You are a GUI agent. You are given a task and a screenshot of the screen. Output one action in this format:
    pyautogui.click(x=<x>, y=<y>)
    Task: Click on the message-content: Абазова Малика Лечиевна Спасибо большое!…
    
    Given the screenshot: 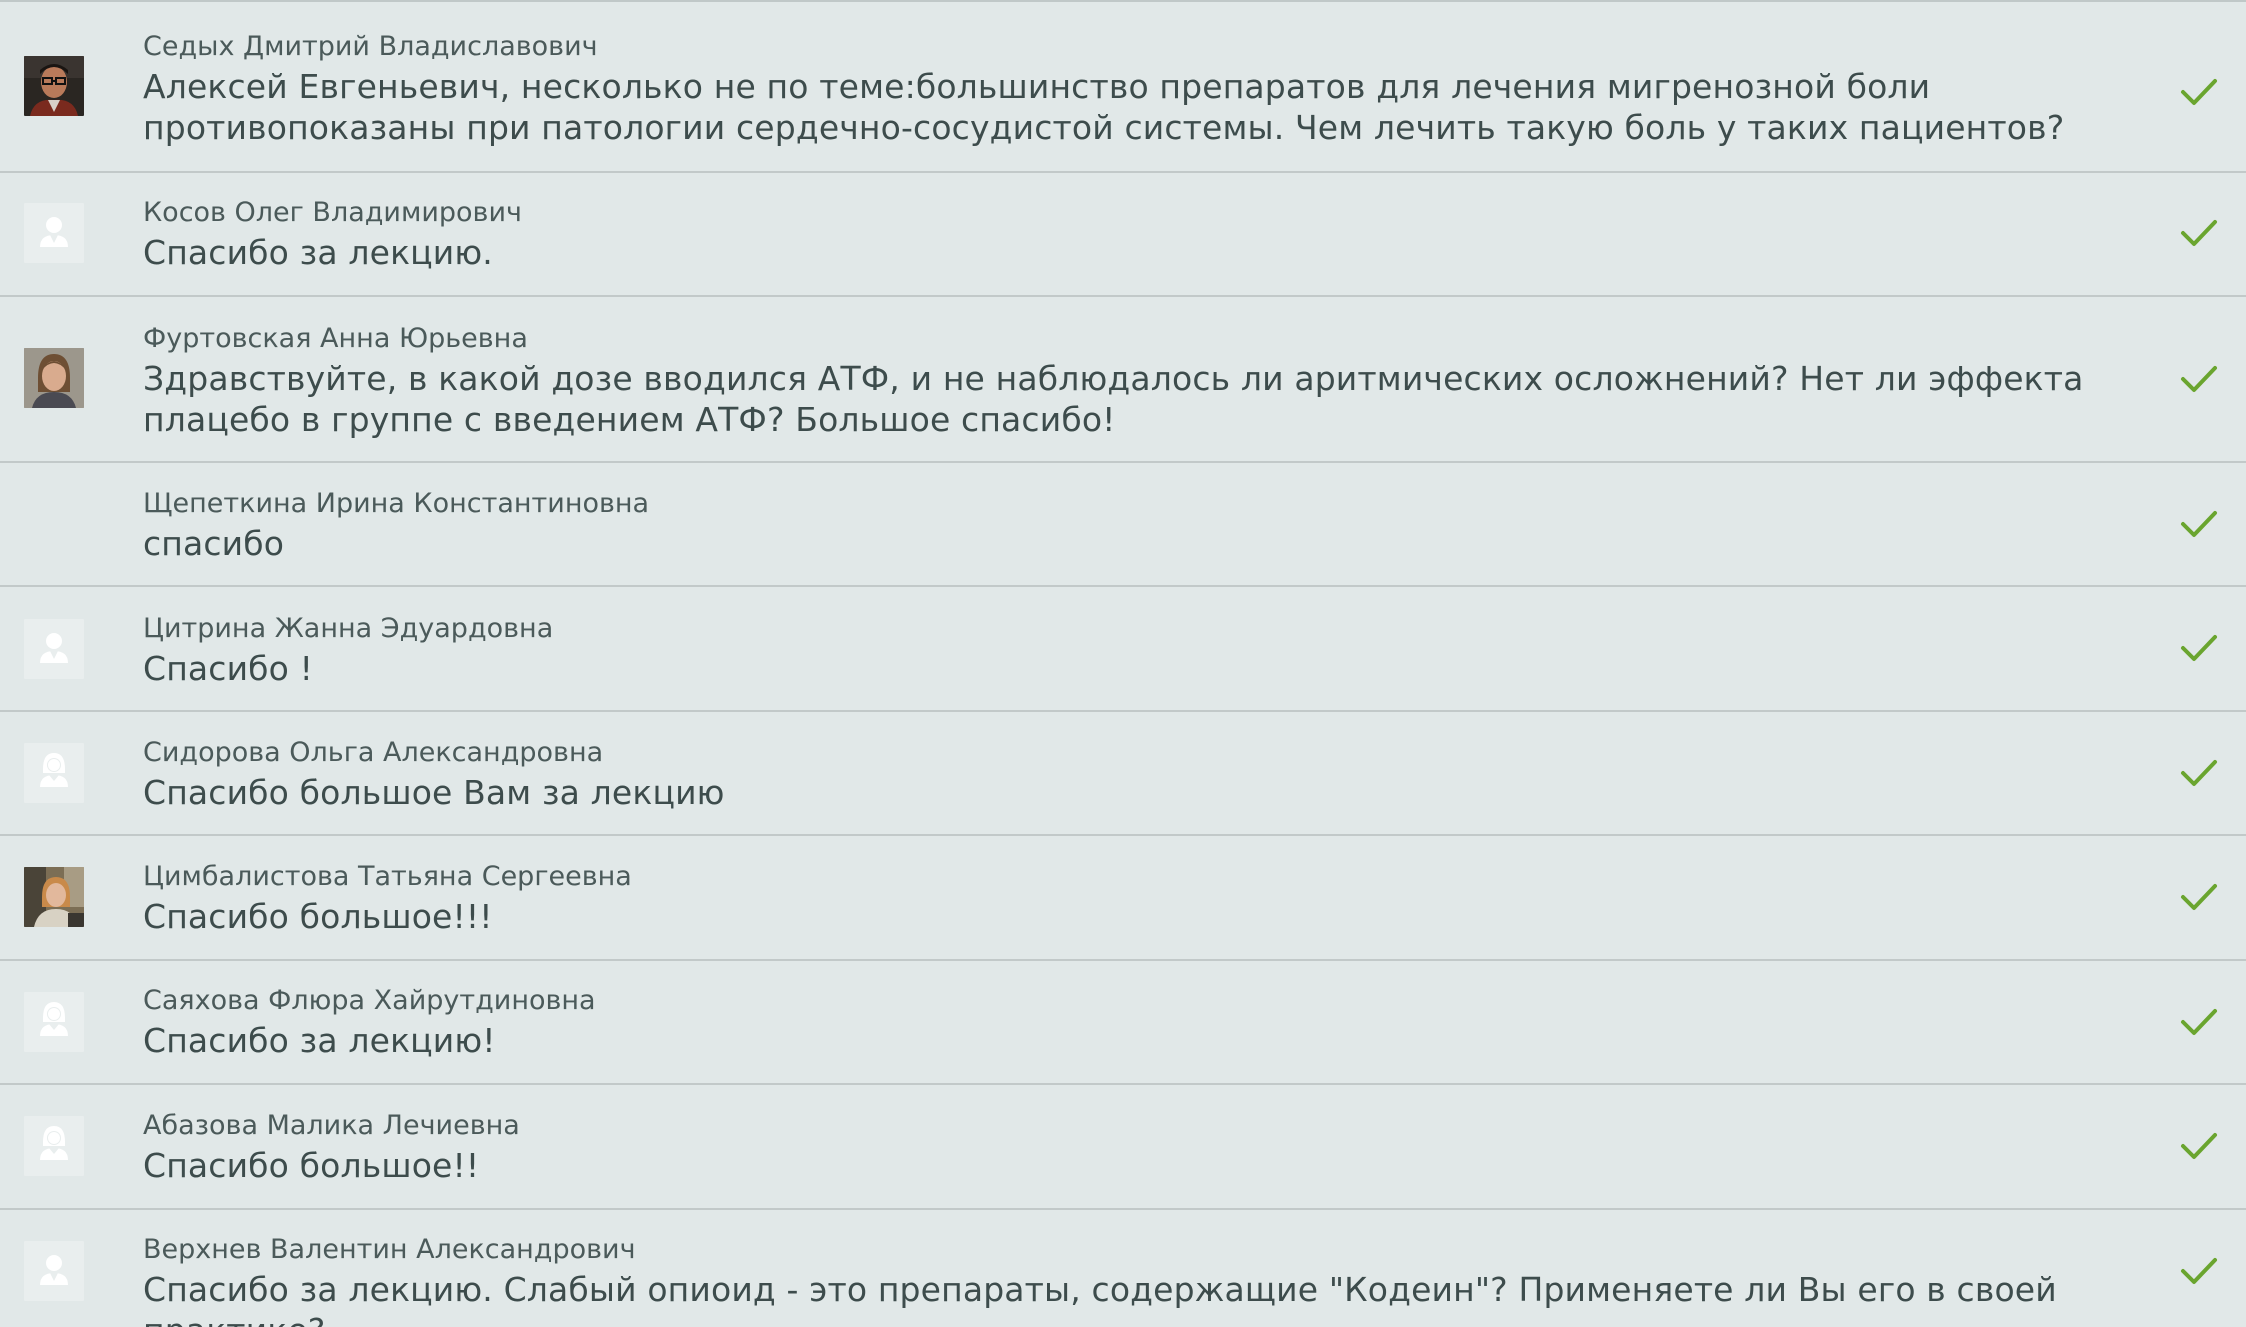 What is the action you would take?
    pyautogui.click(x=1139, y=1147)
    